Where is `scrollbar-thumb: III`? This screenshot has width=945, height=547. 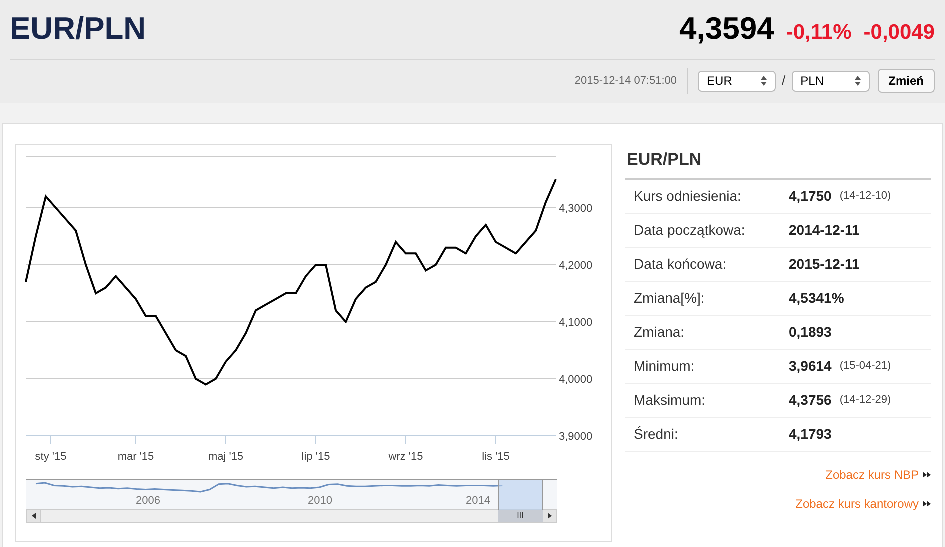 scrollbar-thumb: III is located at coordinates (520, 516).